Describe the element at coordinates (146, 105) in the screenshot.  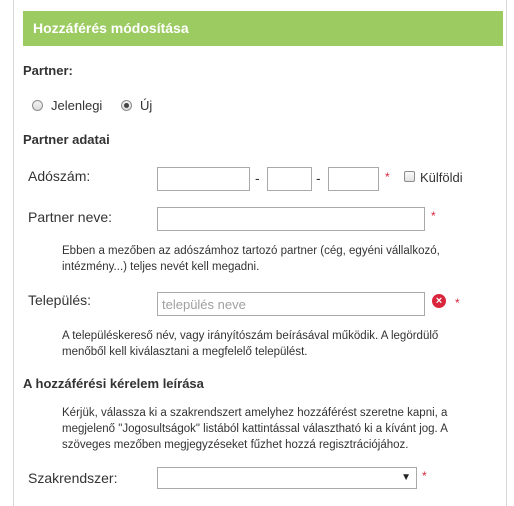
I see `radio-uj-label: Új` at that location.